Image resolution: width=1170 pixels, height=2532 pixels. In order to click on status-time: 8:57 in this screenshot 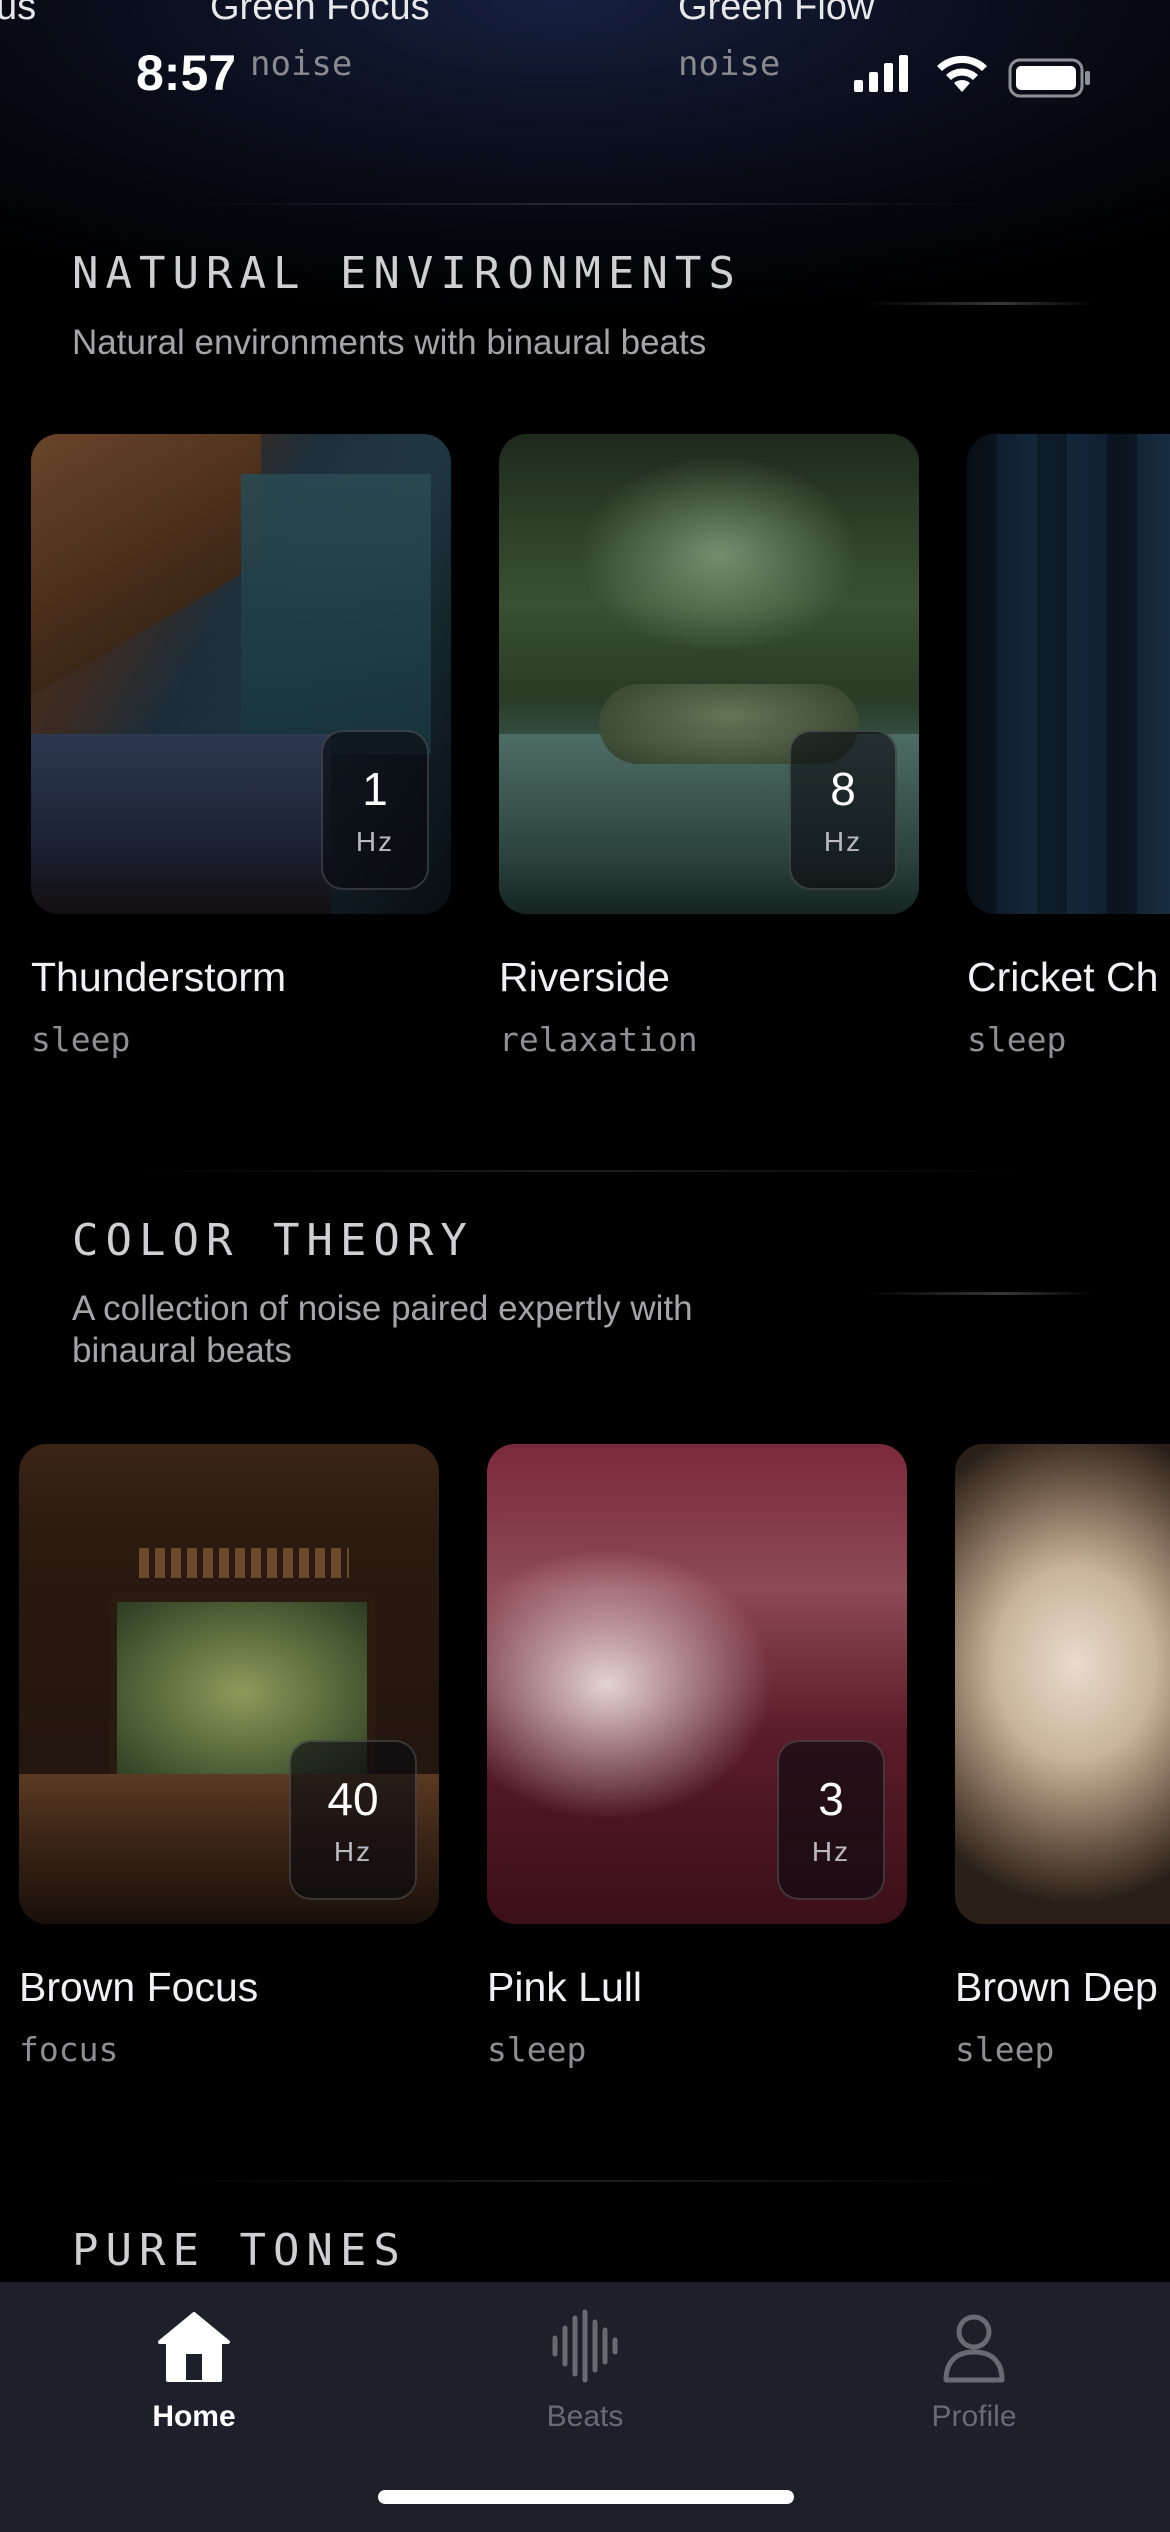, I will do `click(186, 73)`.